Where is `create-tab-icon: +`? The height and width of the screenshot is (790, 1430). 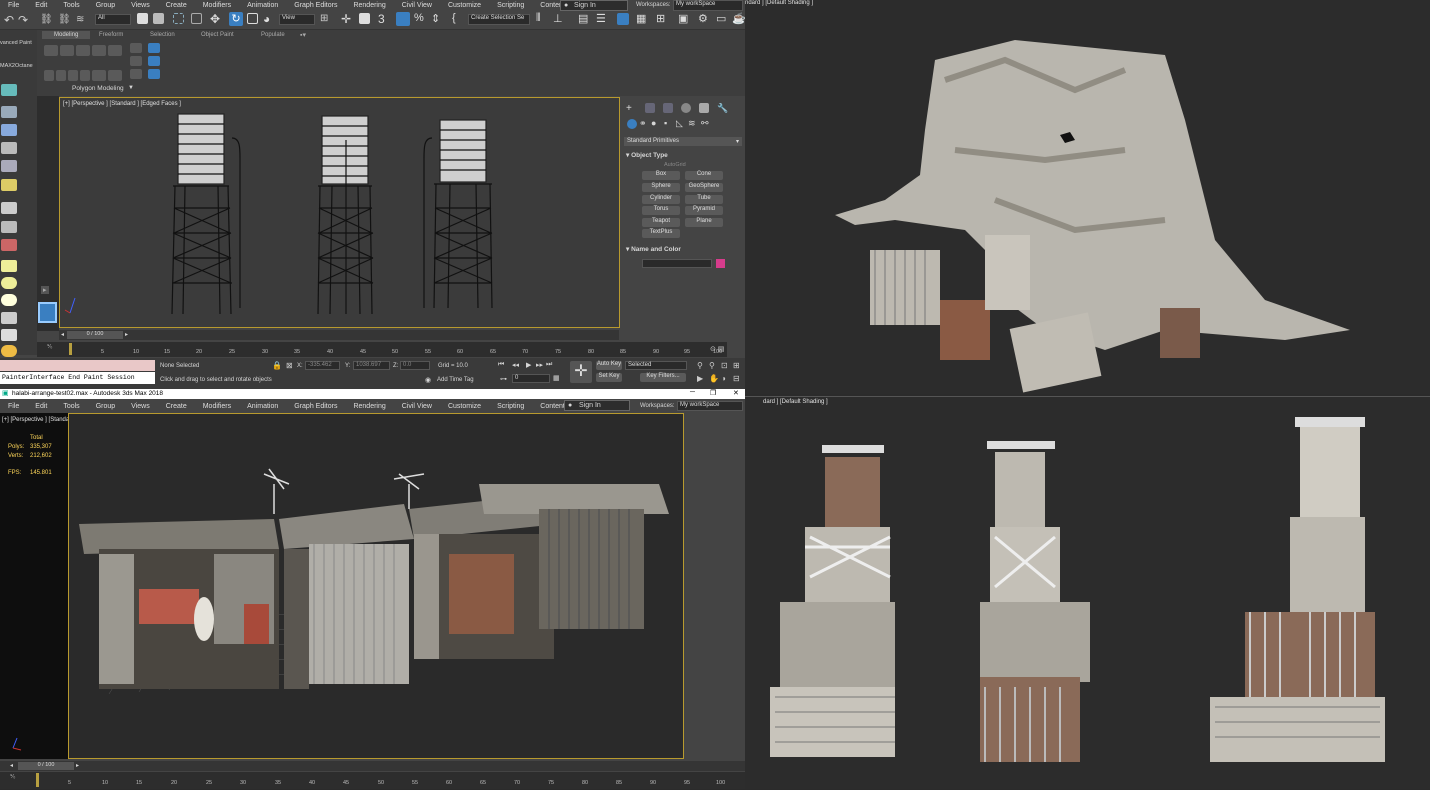 create-tab-icon: + is located at coordinates (629, 108).